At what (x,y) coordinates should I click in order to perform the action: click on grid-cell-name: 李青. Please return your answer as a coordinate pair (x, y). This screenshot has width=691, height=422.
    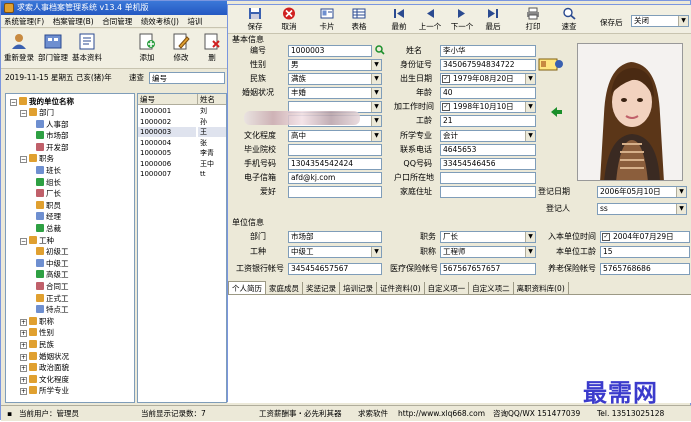
    Looking at the image, I should click on (212, 153).